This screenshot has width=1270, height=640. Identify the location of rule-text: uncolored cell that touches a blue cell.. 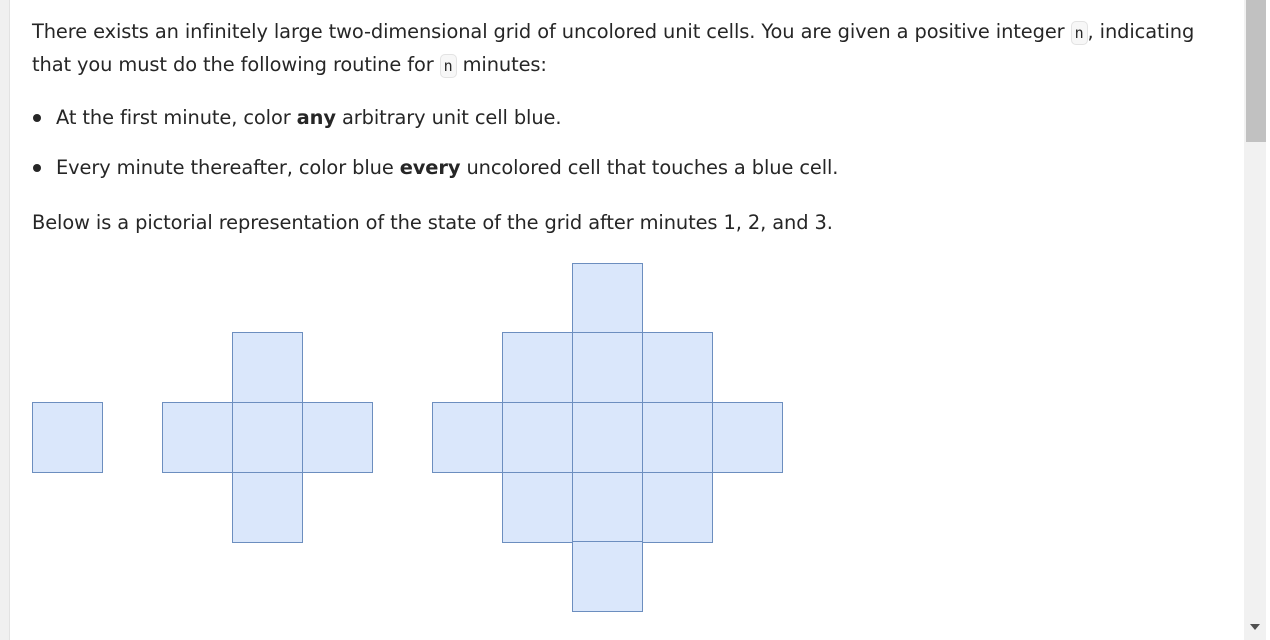
(649, 167).